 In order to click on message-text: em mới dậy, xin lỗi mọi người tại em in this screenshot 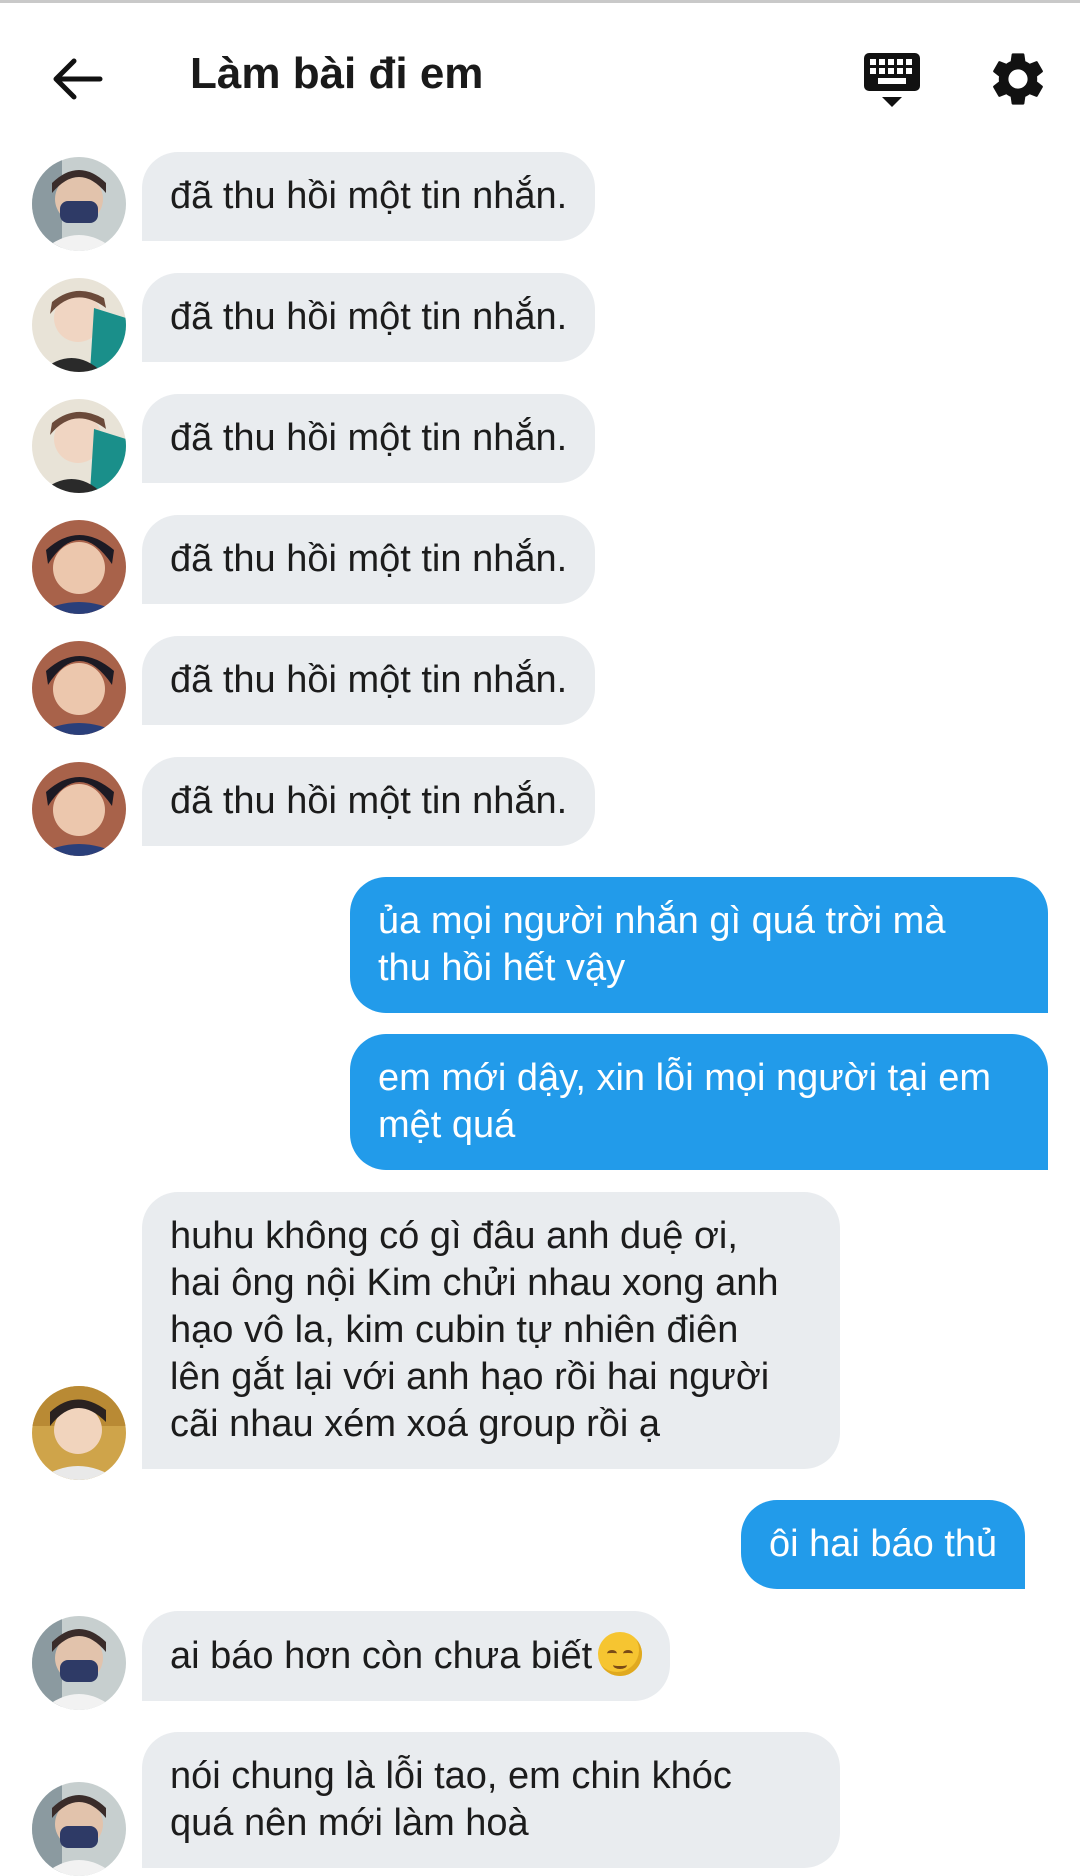, I will do `click(685, 1078)`.